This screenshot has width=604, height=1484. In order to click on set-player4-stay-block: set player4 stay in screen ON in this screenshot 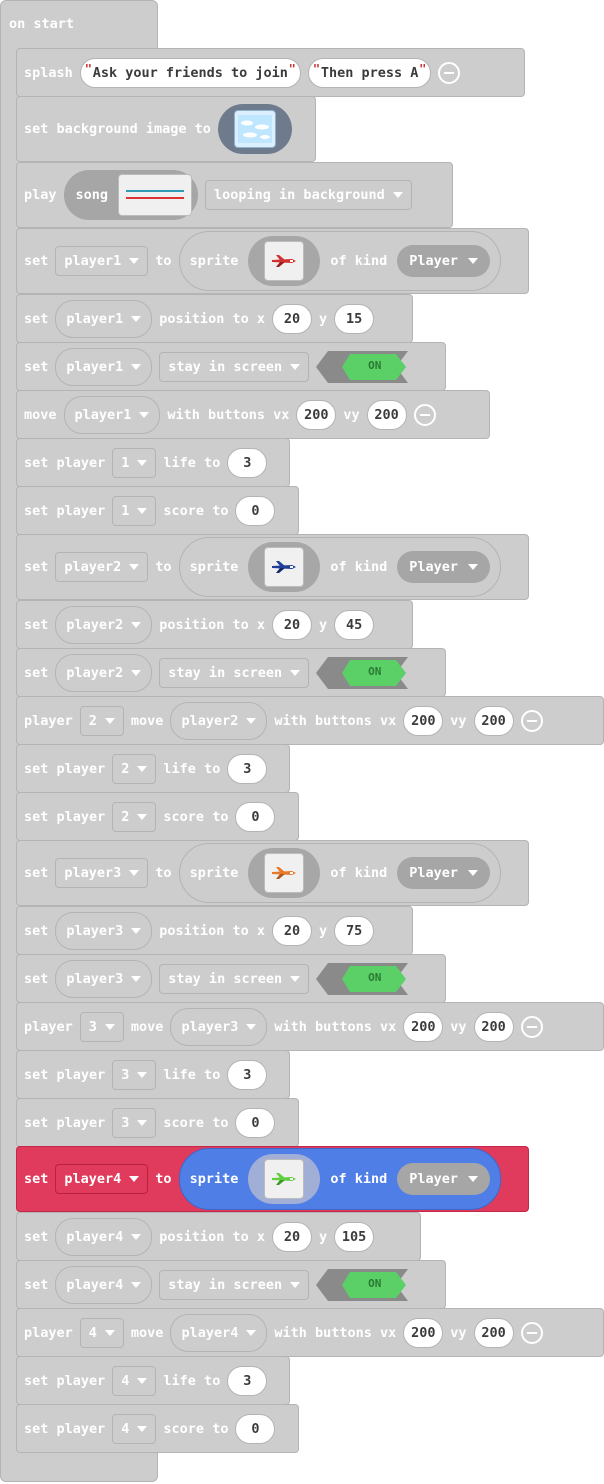, I will do `click(231, 1284)`.